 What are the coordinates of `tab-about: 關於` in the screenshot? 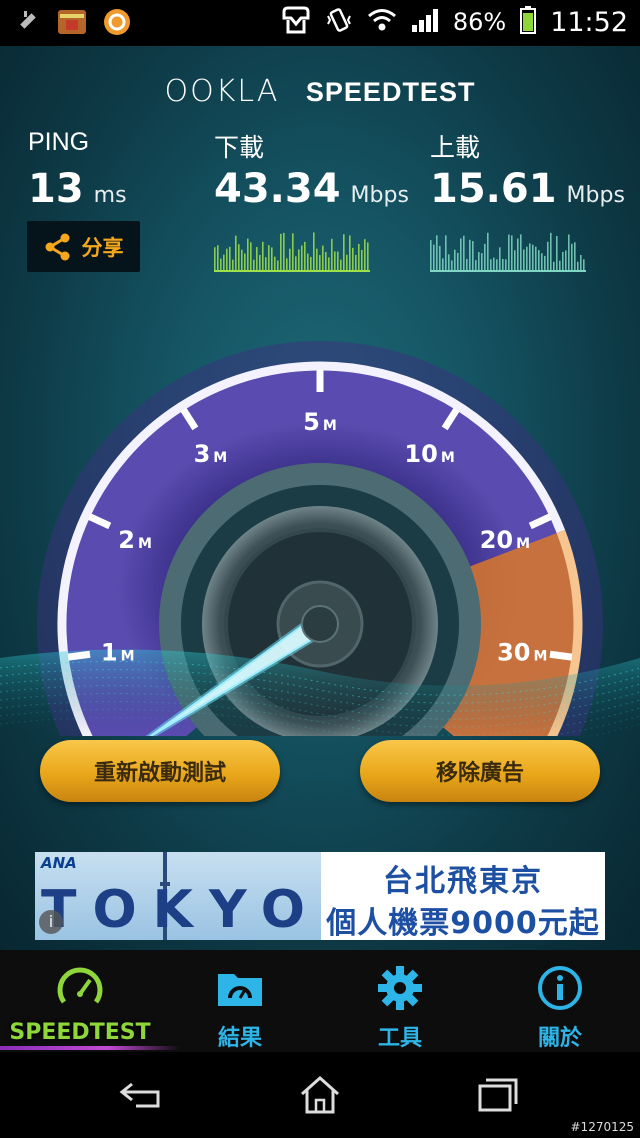 It's located at (560, 1001).